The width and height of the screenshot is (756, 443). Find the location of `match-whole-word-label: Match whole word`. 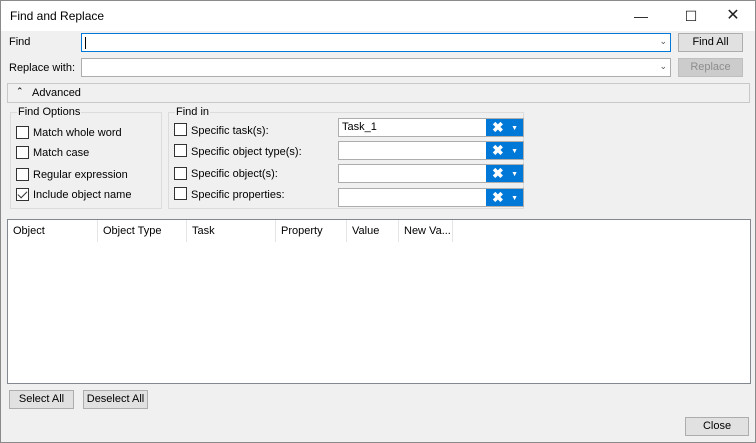

match-whole-word-label: Match whole word is located at coordinates (77, 133).